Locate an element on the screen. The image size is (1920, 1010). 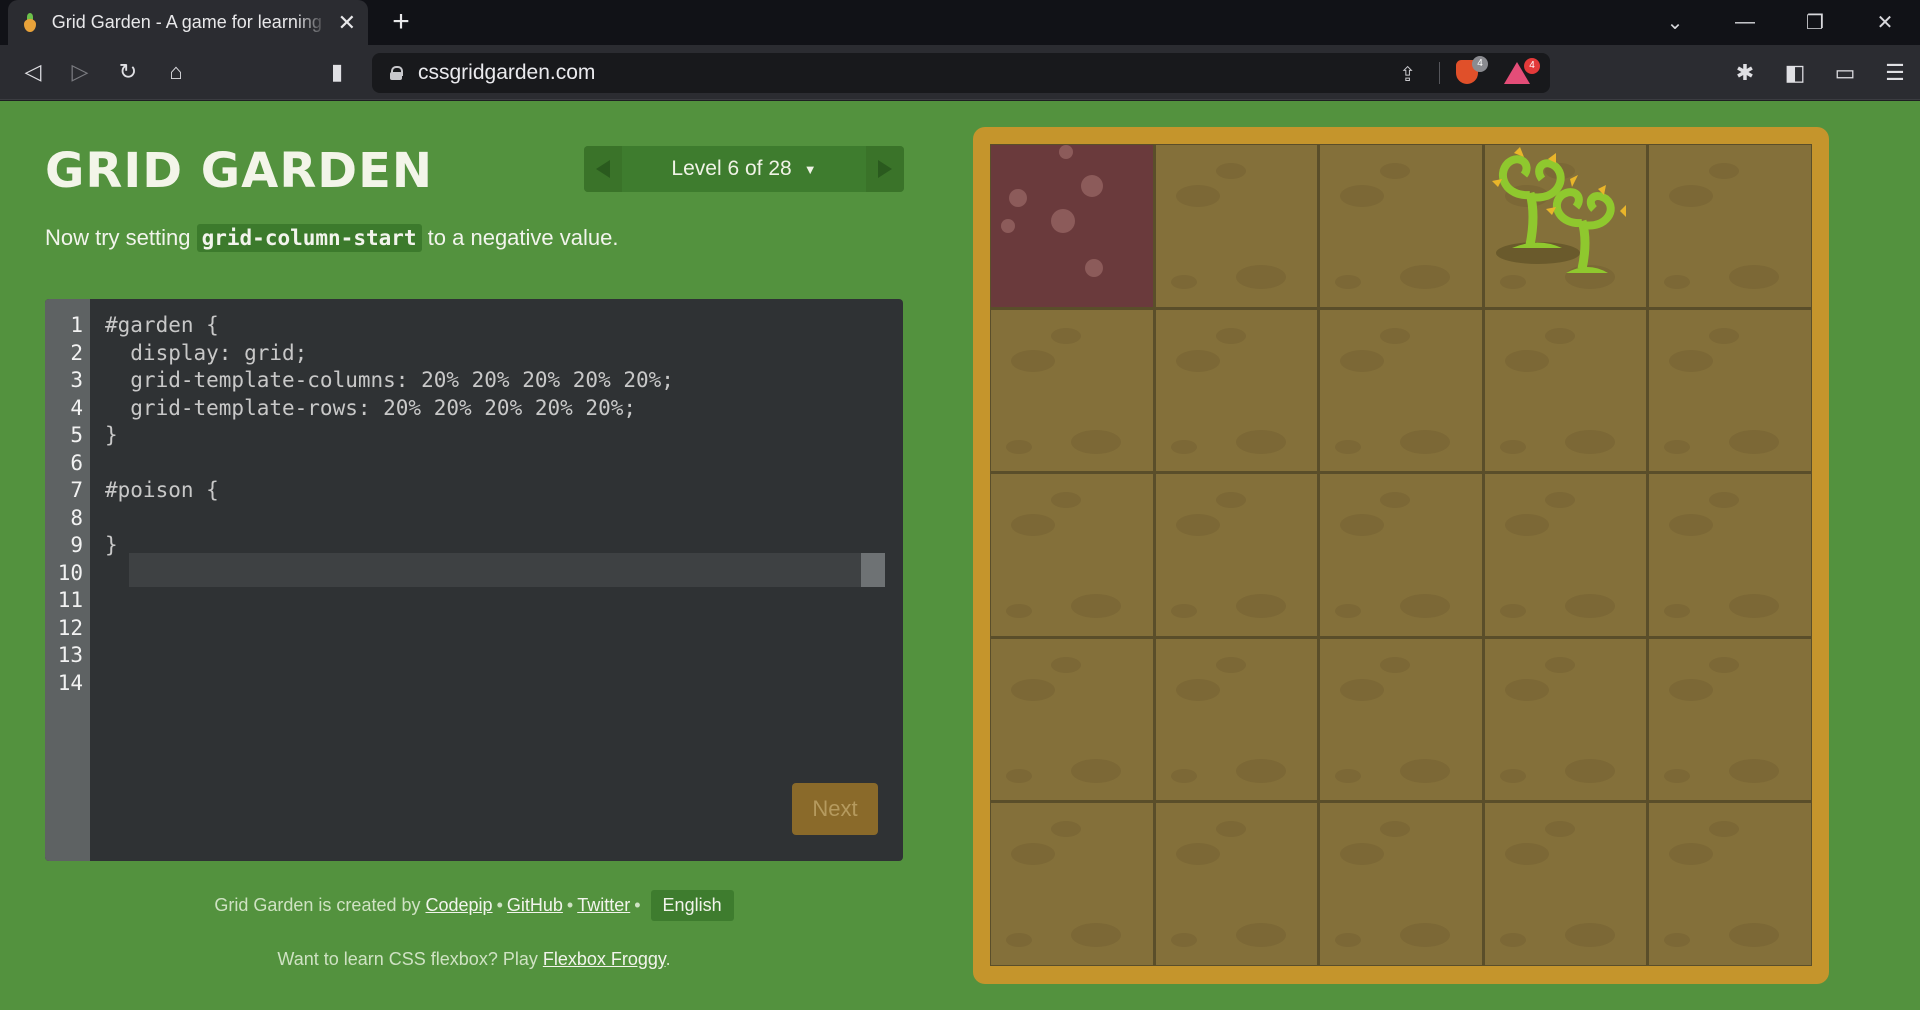
menu-icon: ☰ is located at coordinates (1895, 73).